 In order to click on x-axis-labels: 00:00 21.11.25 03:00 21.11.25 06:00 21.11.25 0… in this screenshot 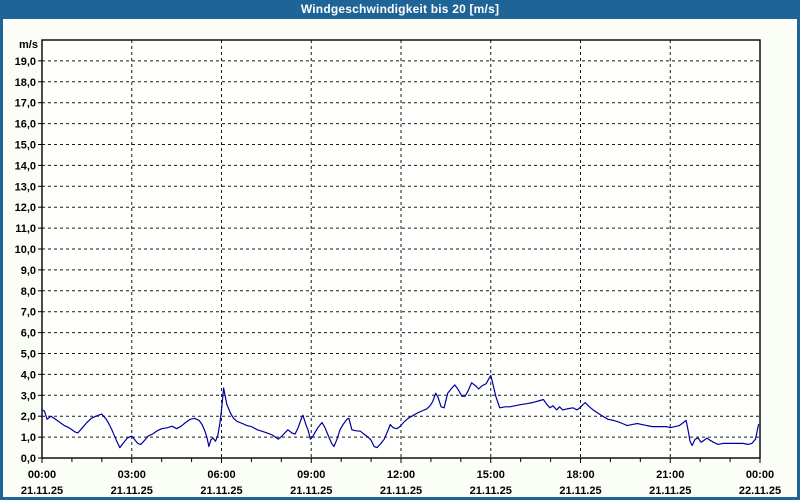, I will do `click(401, 483)`.